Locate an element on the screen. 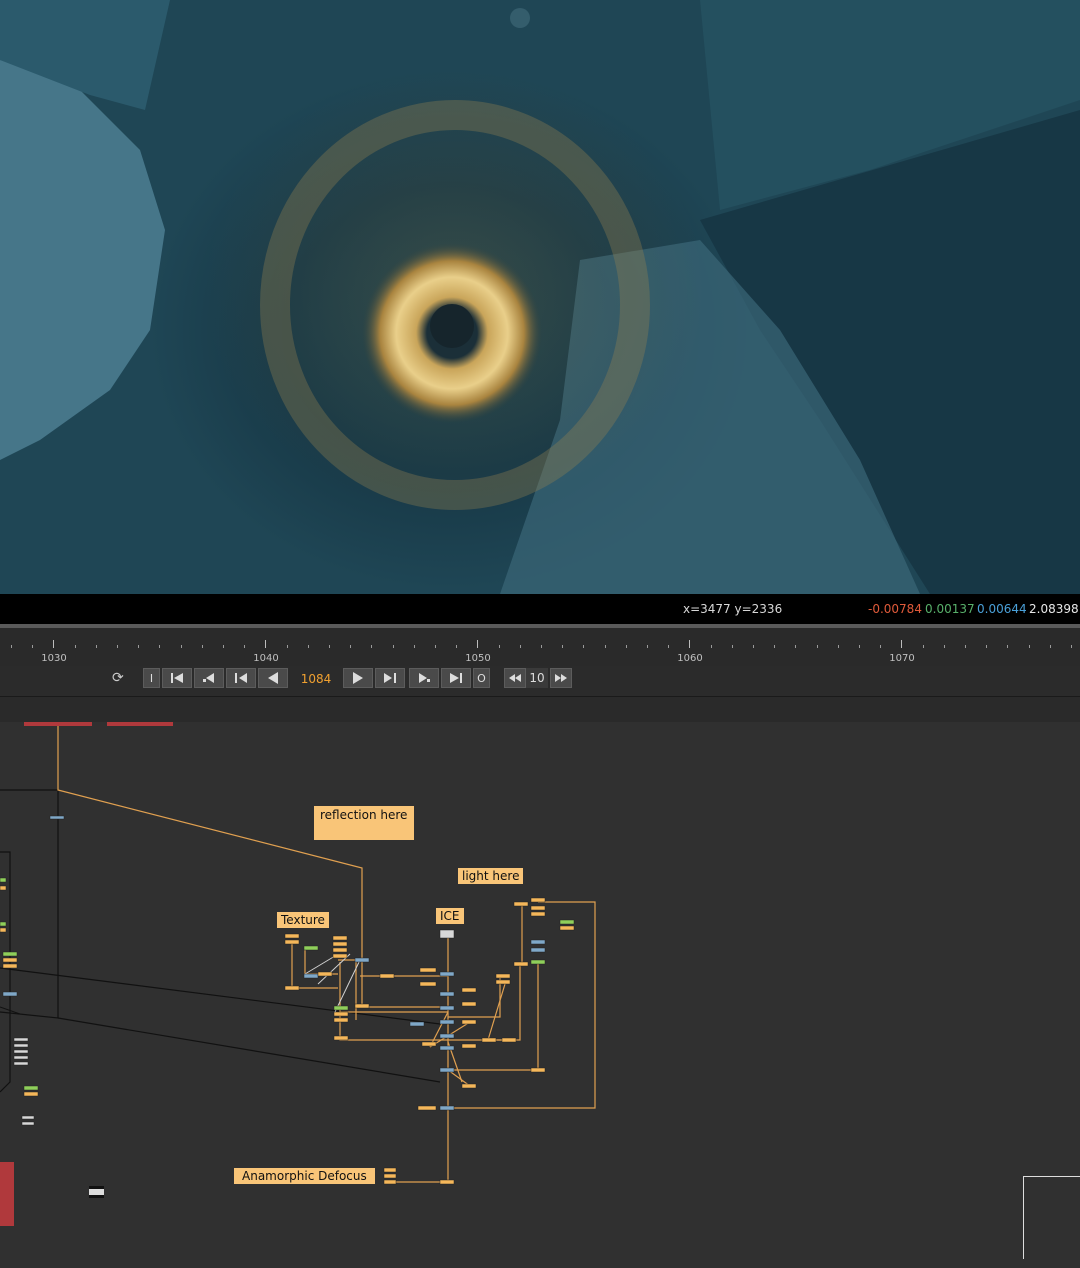 The height and width of the screenshot is (1268, 1080). set-out-point-button: O is located at coordinates (481, 678).